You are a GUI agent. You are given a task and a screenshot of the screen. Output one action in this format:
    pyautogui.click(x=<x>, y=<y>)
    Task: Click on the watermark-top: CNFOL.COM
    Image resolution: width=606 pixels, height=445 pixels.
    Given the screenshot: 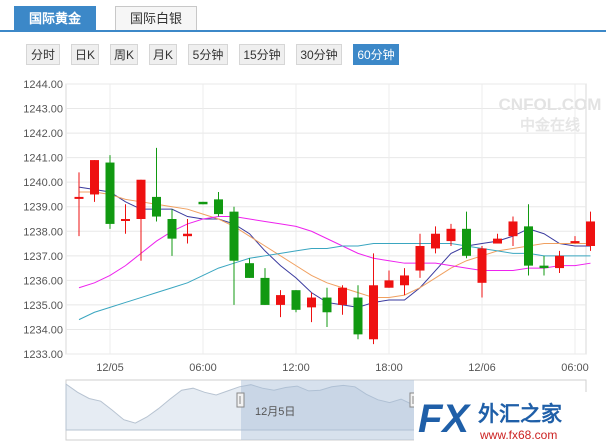 What is the action you would take?
    pyautogui.click(x=550, y=104)
    